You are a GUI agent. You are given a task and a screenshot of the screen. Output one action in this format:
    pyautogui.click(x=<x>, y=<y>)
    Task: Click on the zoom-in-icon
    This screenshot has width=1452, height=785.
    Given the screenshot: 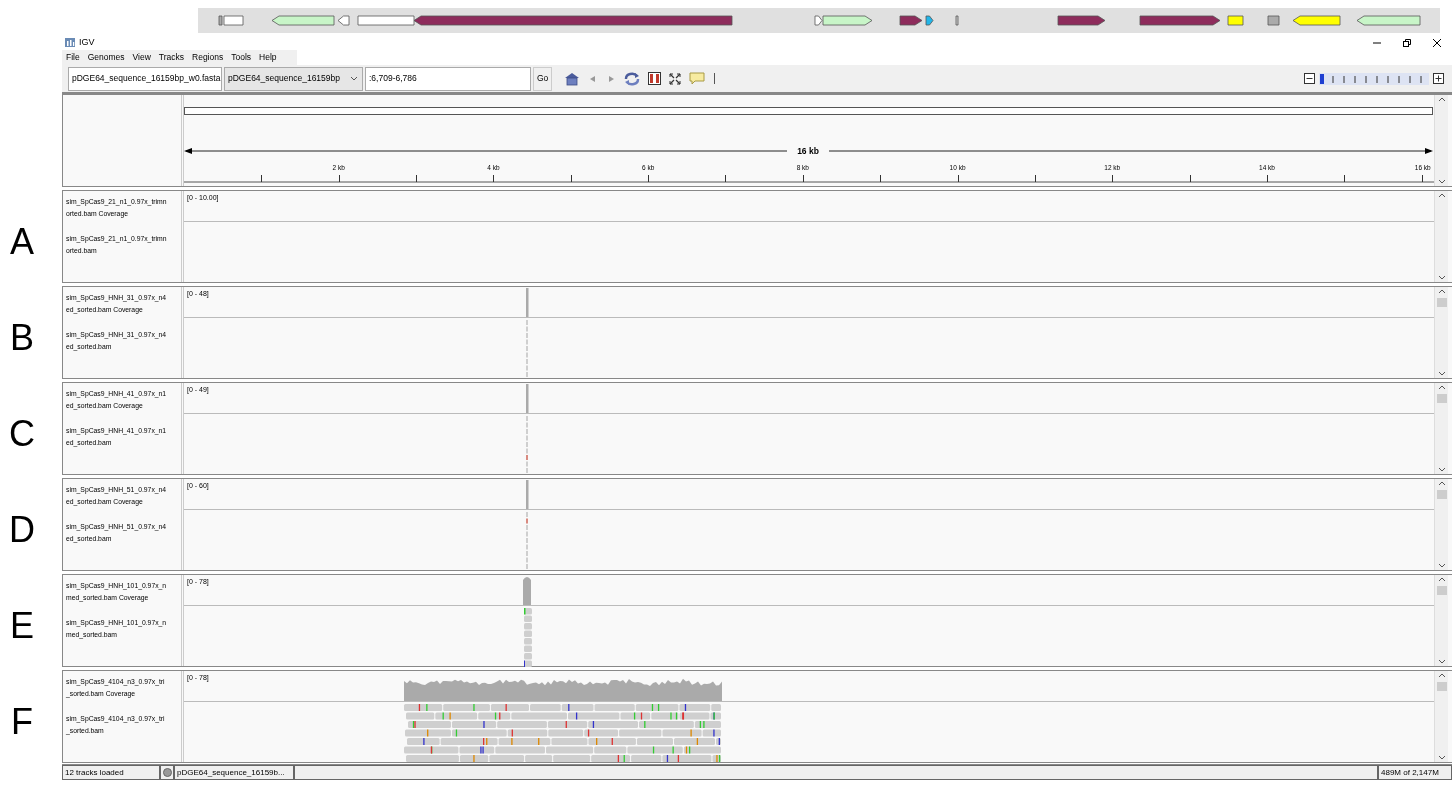 What is the action you would take?
    pyautogui.click(x=1438, y=78)
    